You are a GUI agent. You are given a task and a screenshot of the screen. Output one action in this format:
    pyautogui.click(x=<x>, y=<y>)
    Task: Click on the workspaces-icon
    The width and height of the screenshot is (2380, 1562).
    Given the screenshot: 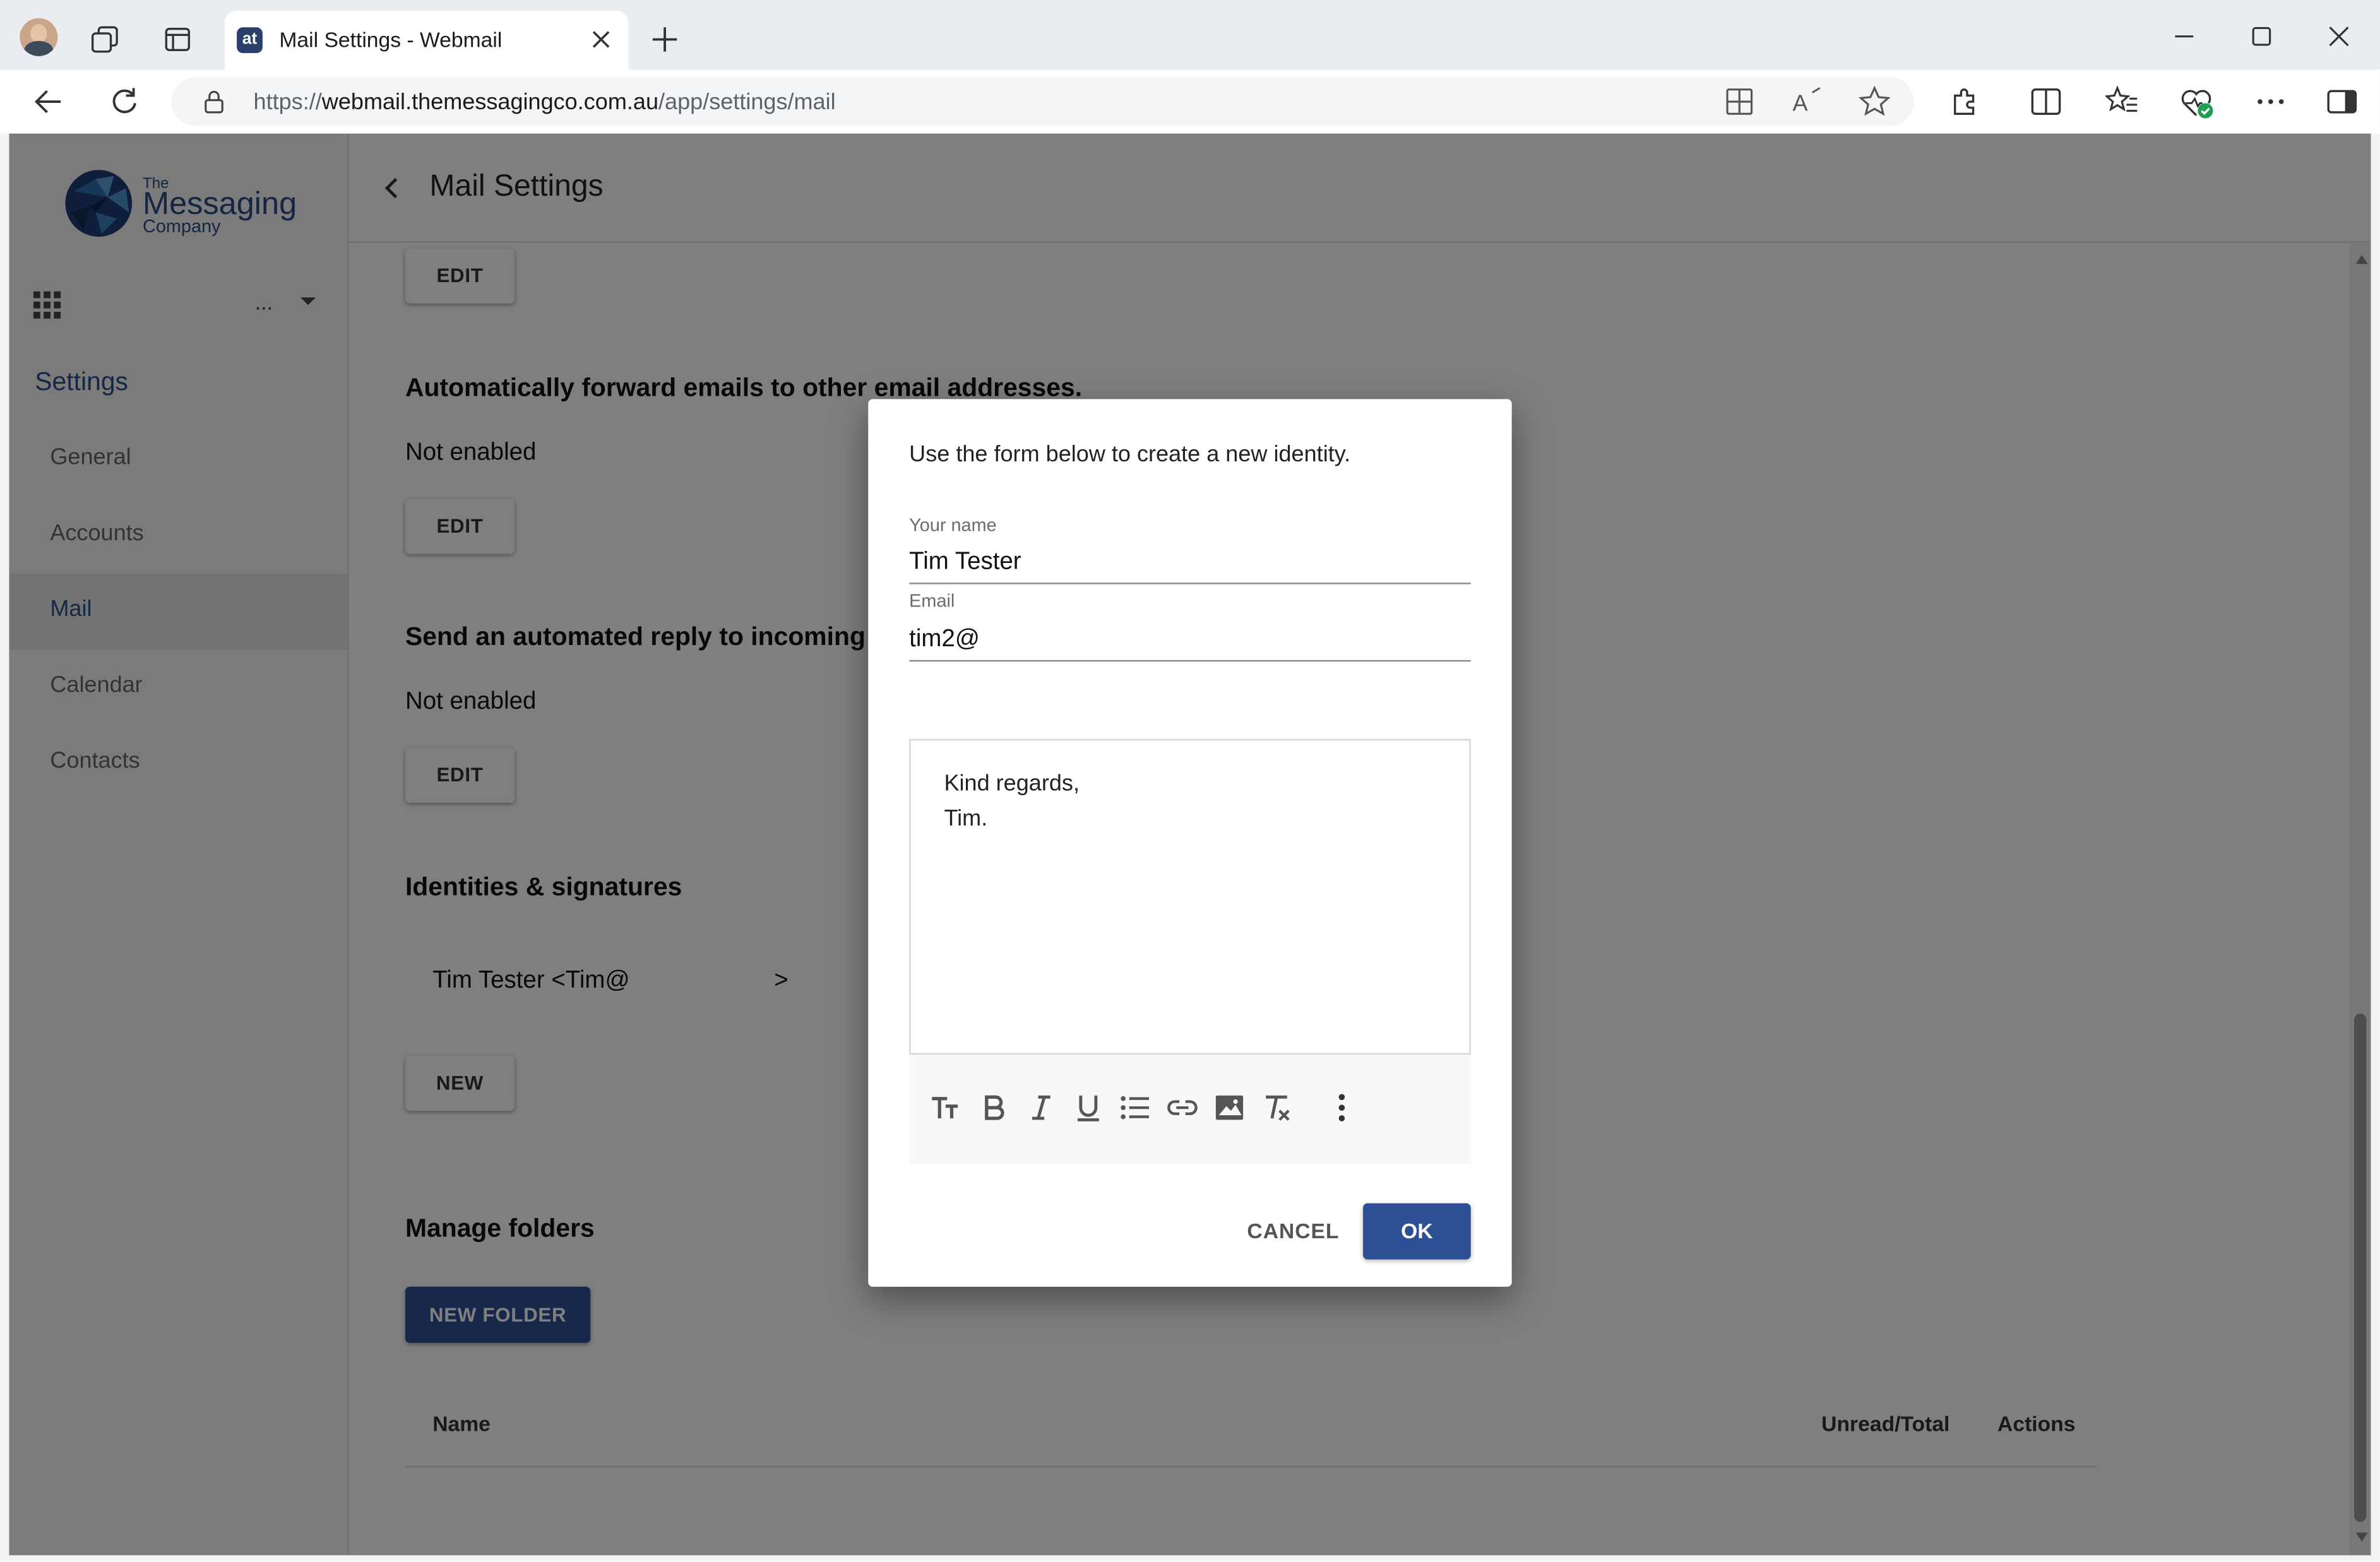 What is the action you would take?
    pyautogui.click(x=104, y=39)
    